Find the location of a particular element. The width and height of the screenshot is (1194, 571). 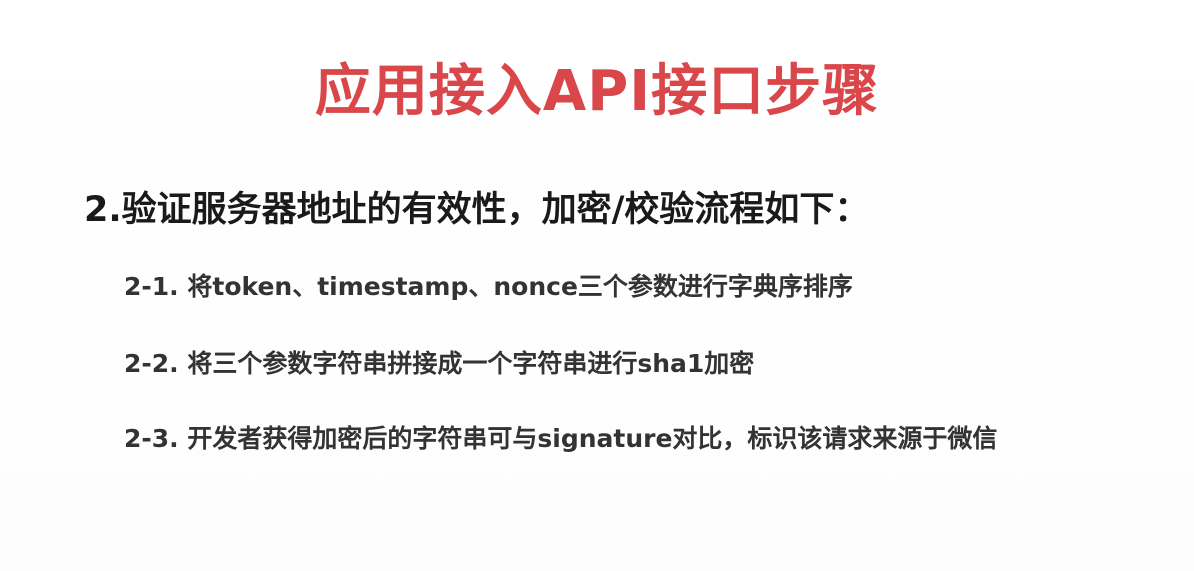

step-item-2-1: 2-1. 将token、timestamp、nonce三个参数进行字典序排序 is located at coordinates (488, 286).